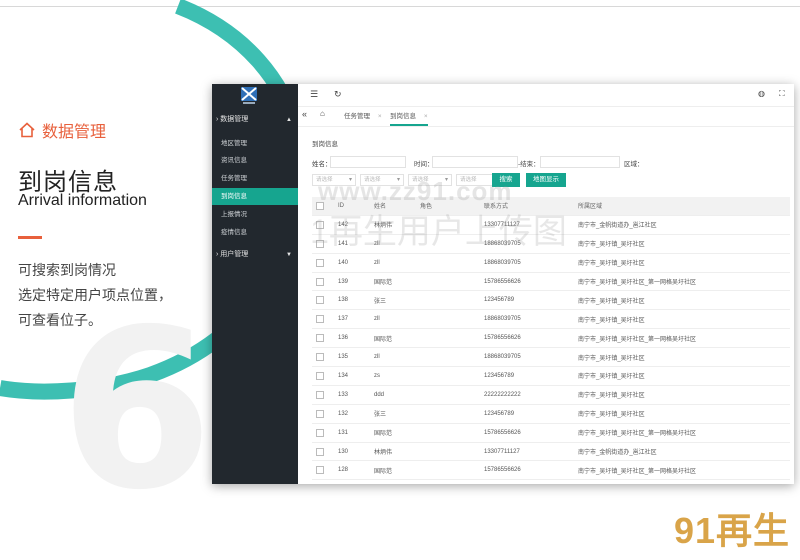 The image size is (800, 560). I want to click on accent-dash, so click(30, 237).